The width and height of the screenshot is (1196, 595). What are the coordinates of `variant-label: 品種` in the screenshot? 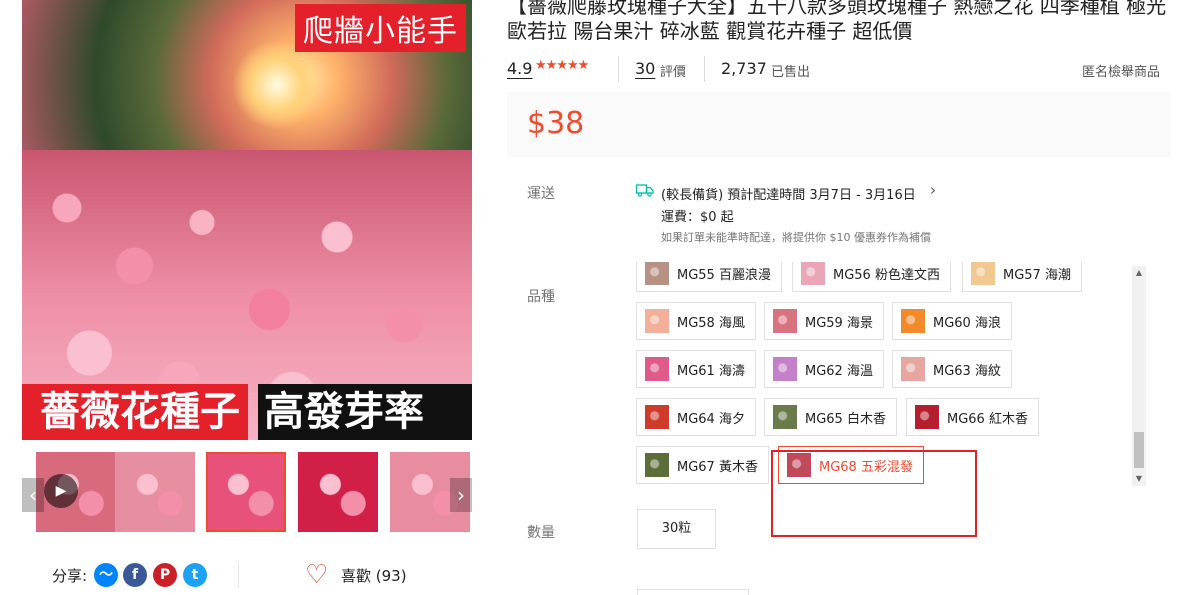 It's located at (541, 297).